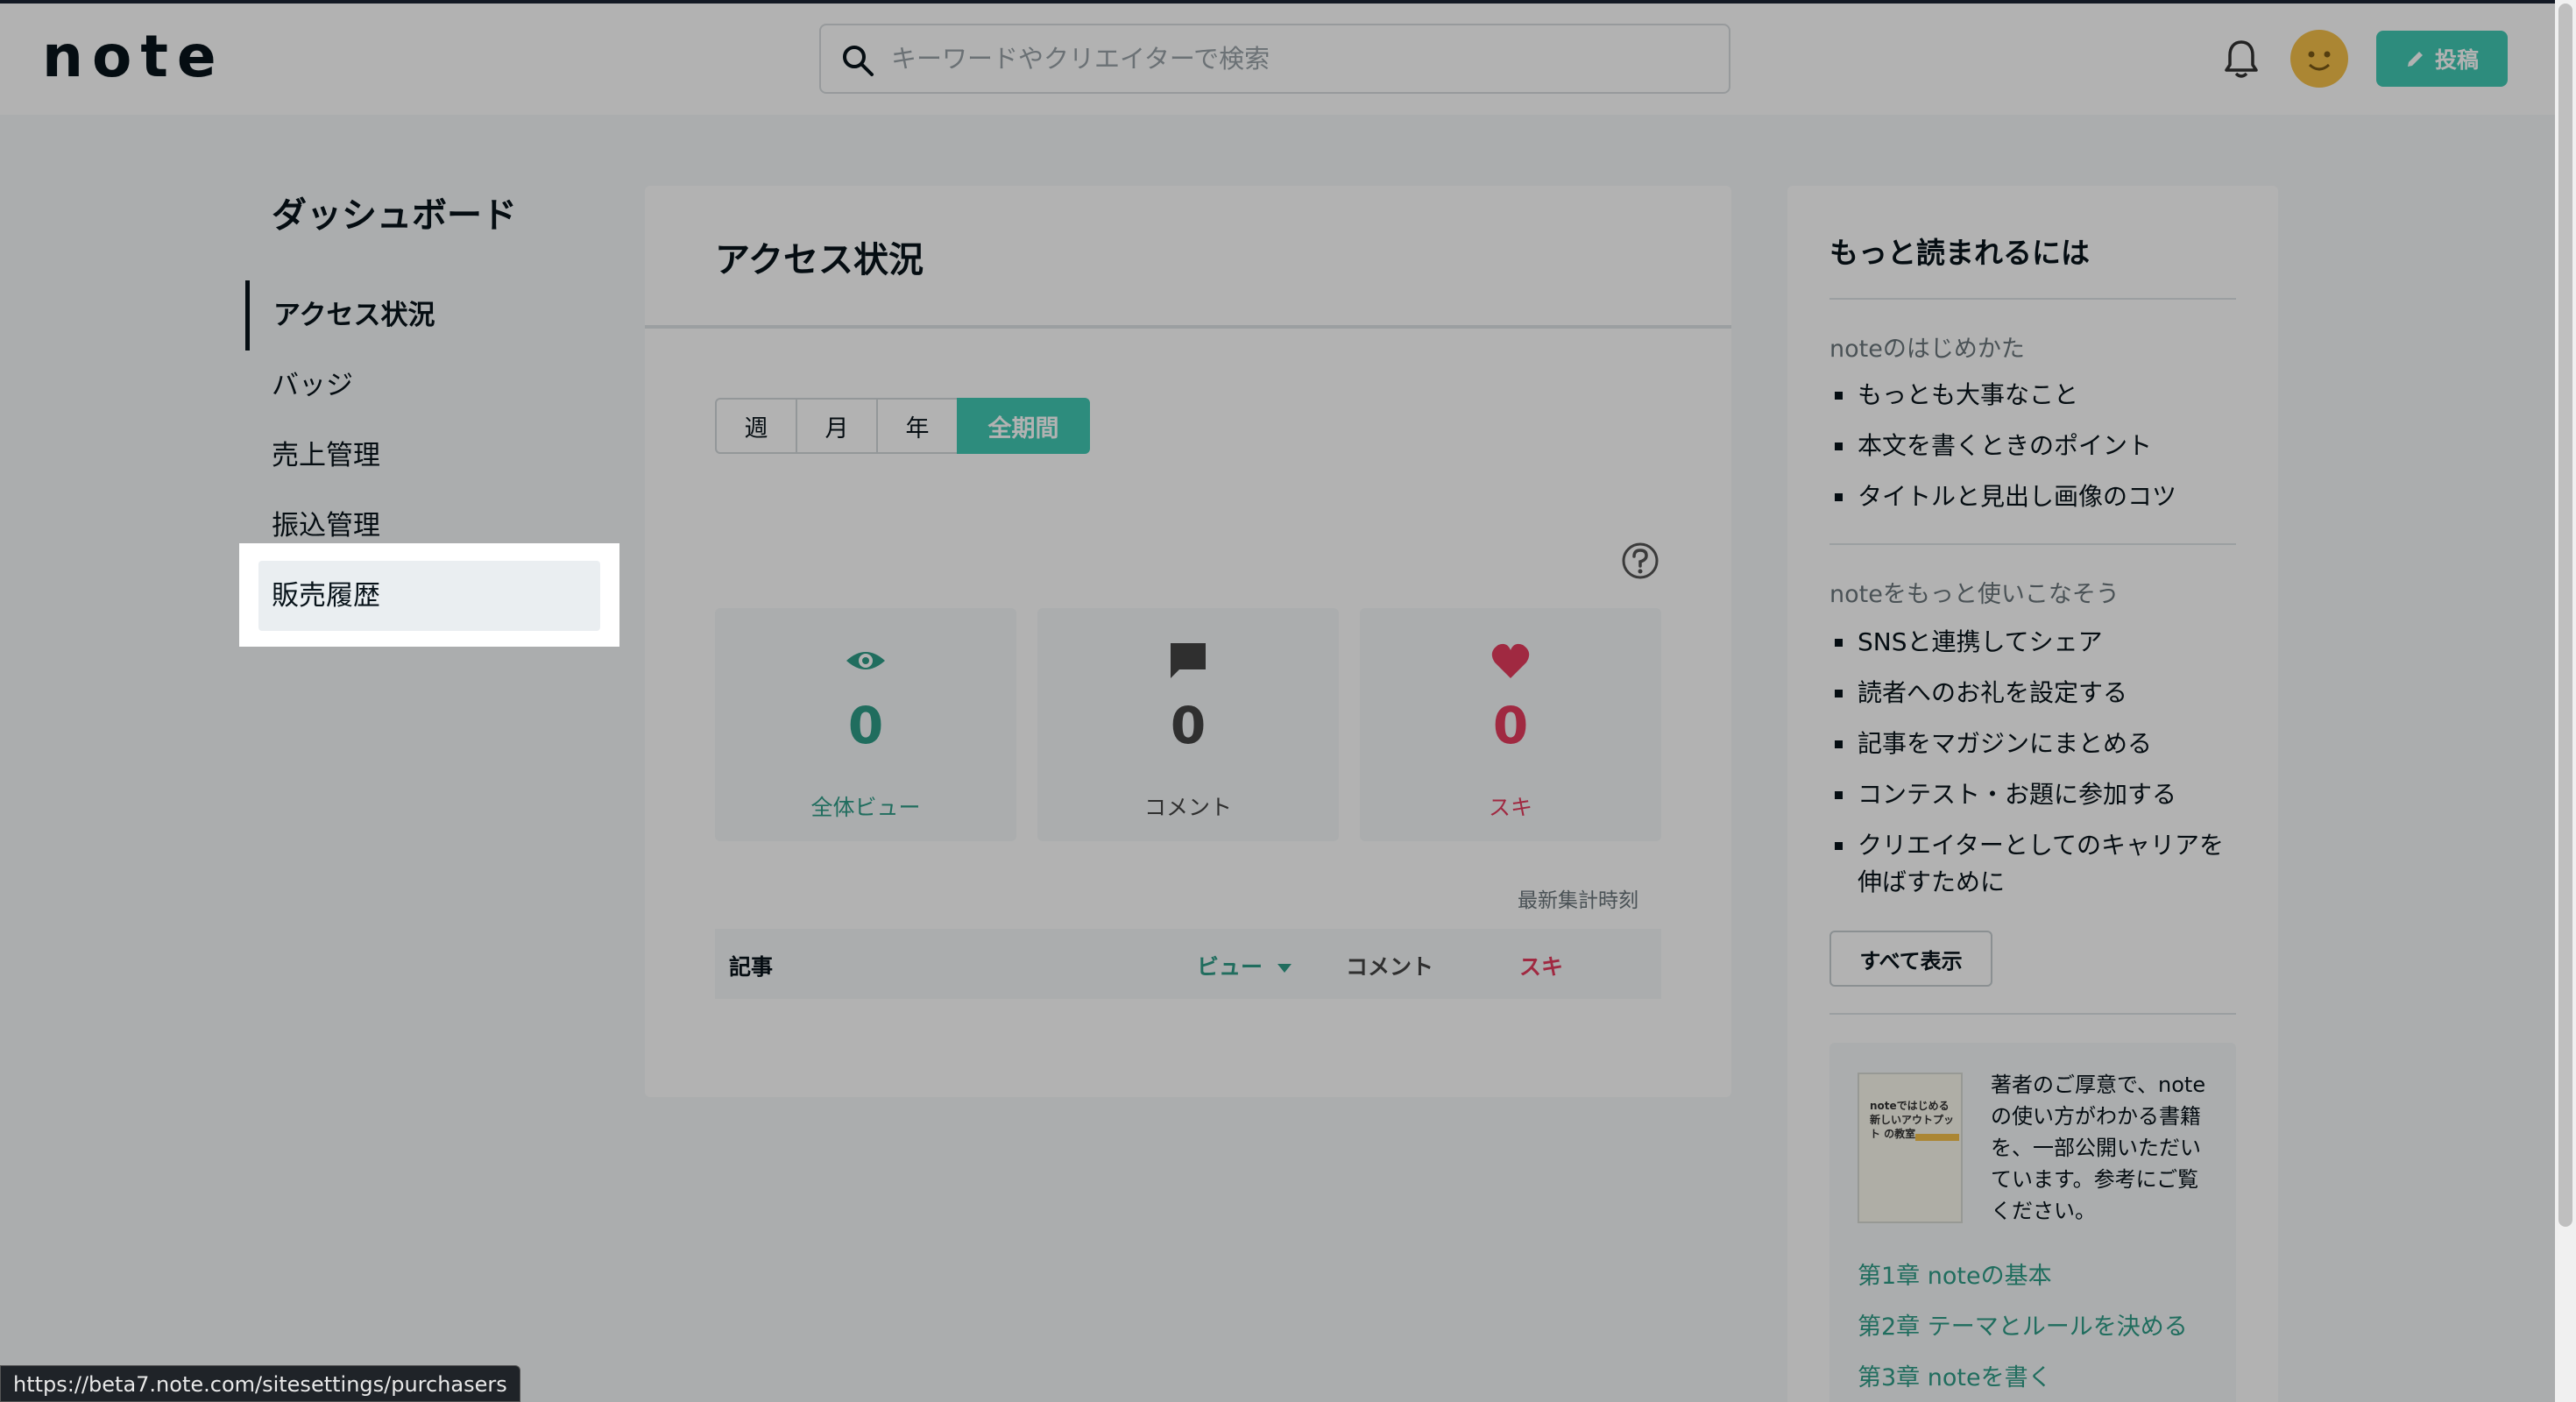 The width and height of the screenshot is (2576, 1402). I want to click on last-updated-label: 最新集計時刻, so click(1578, 900).